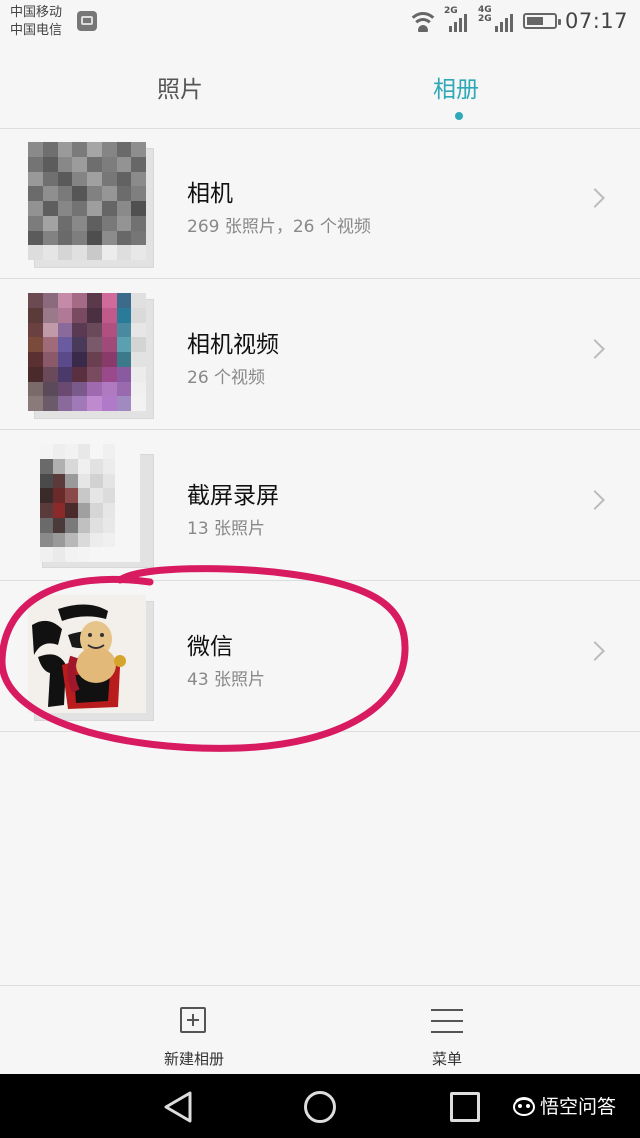  Describe the element at coordinates (447, 1021) in the screenshot. I see `menu-icon` at that location.